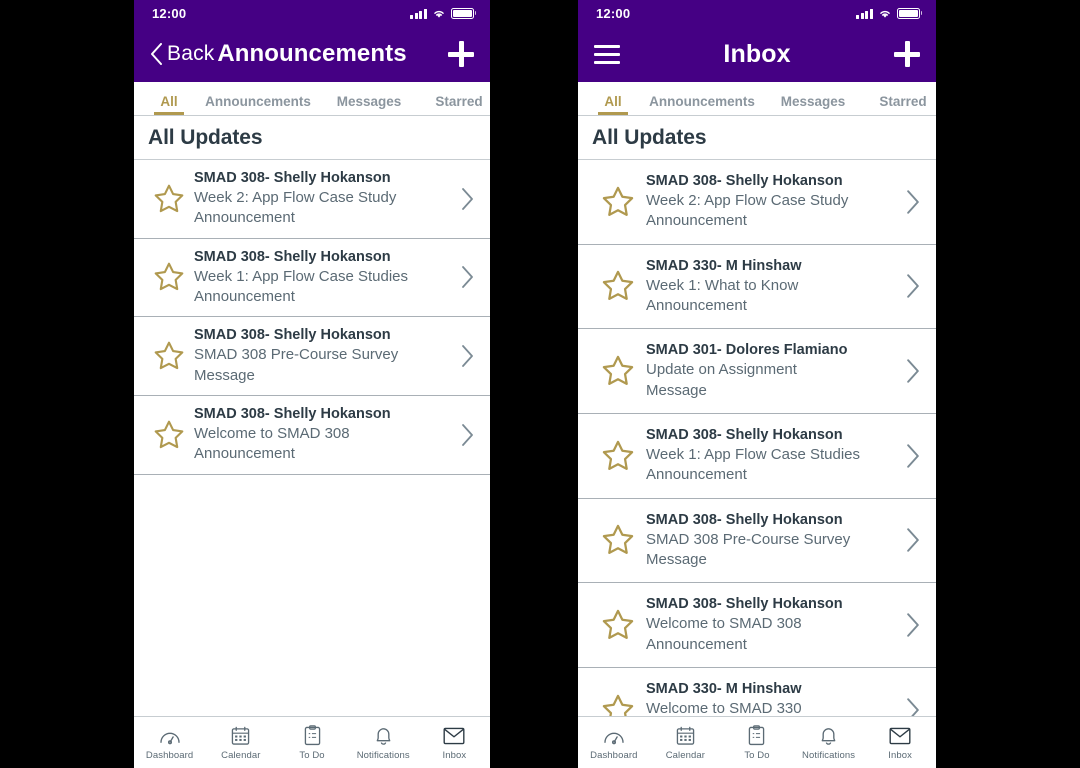  What do you see at coordinates (170, 736) in the screenshot?
I see `dashboard-gauge-icon` at bounding box center [170, 736].